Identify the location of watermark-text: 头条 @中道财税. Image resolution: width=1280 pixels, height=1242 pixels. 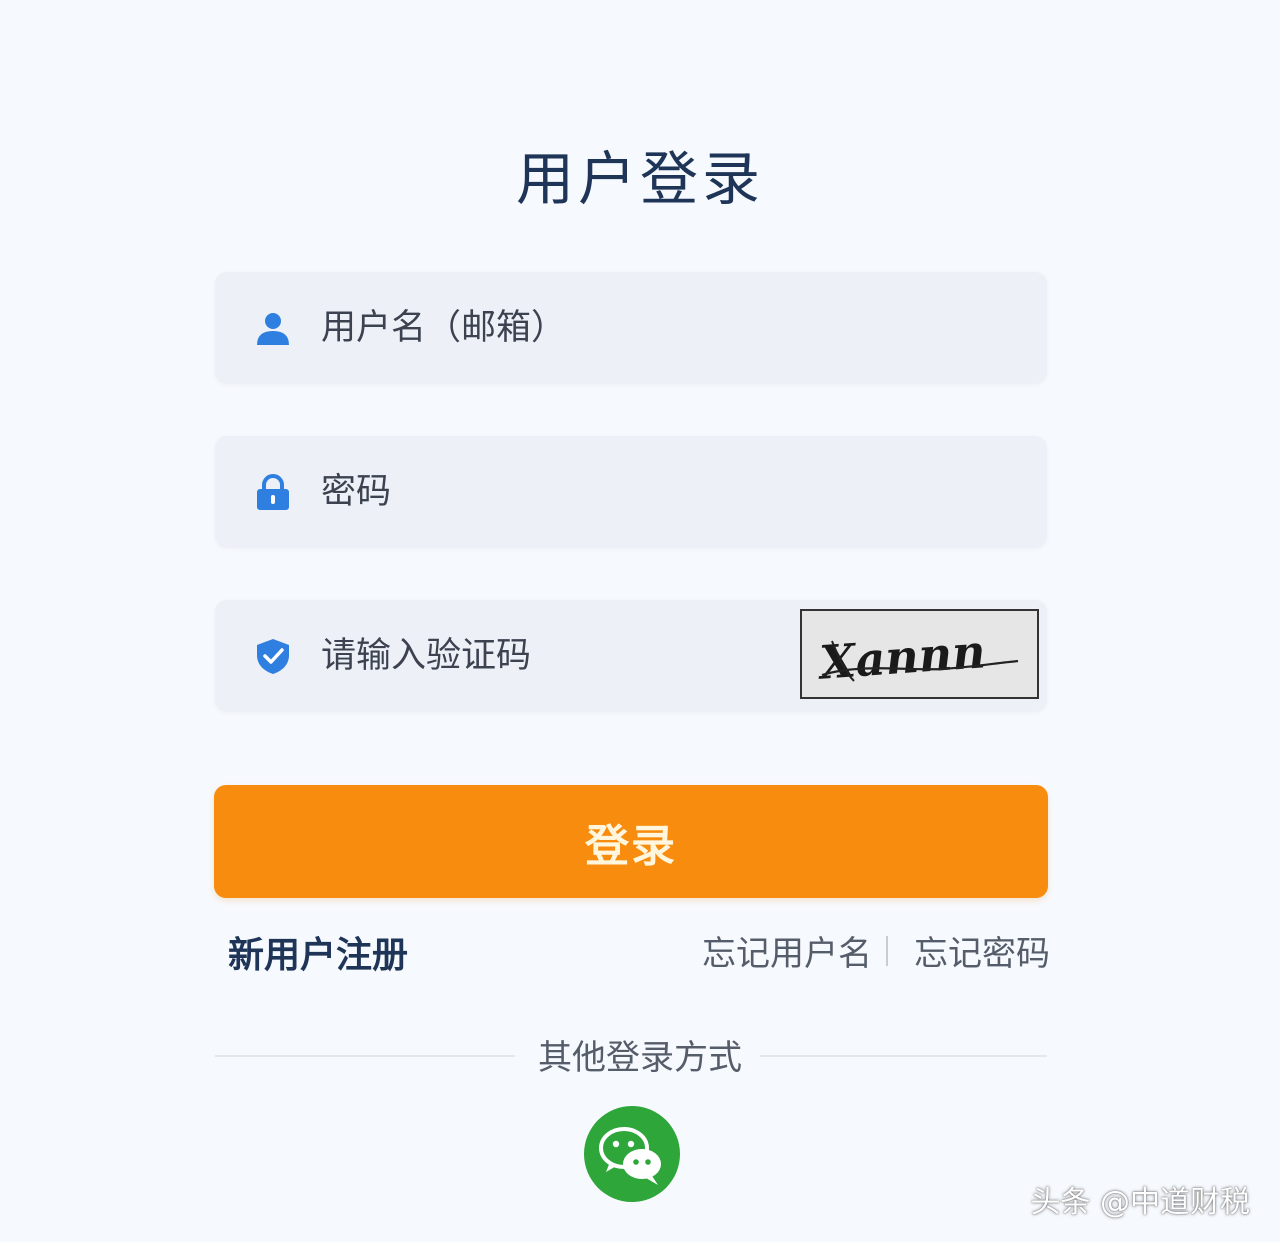
(1140, 1202).